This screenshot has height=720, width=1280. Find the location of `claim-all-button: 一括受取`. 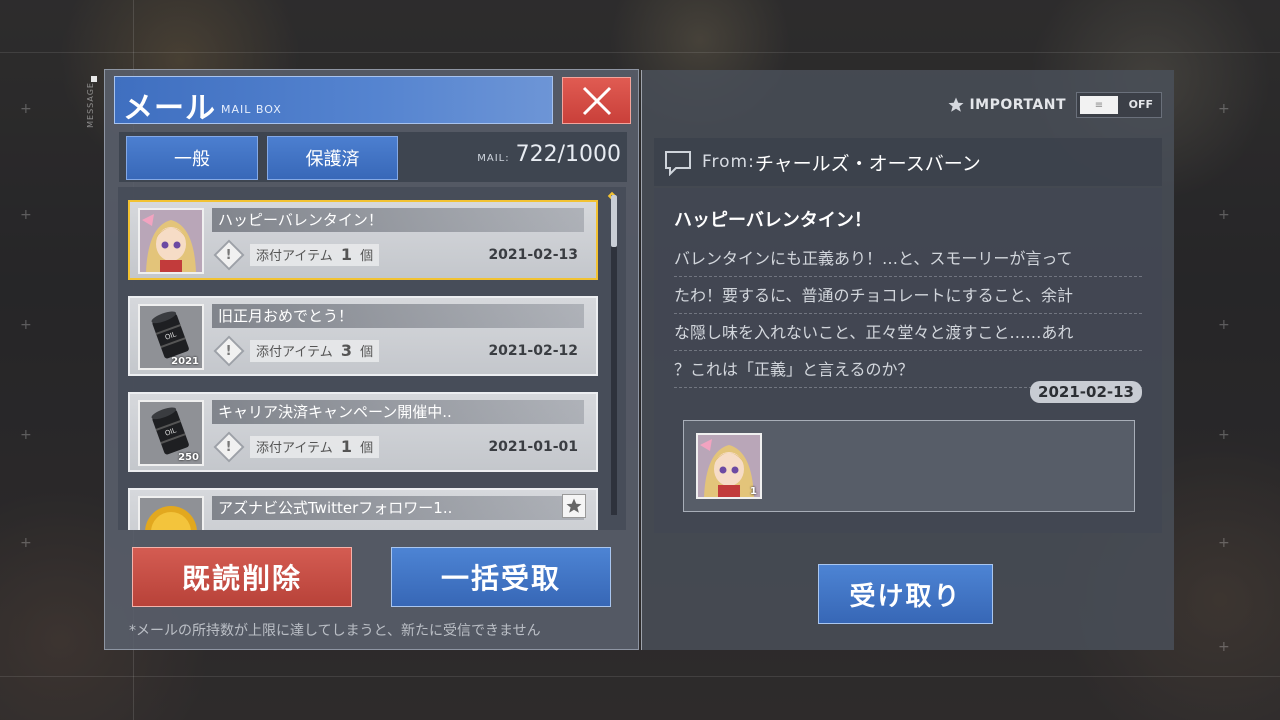

claim-all-button: 一括受取 is located at coordinates (501, 577).